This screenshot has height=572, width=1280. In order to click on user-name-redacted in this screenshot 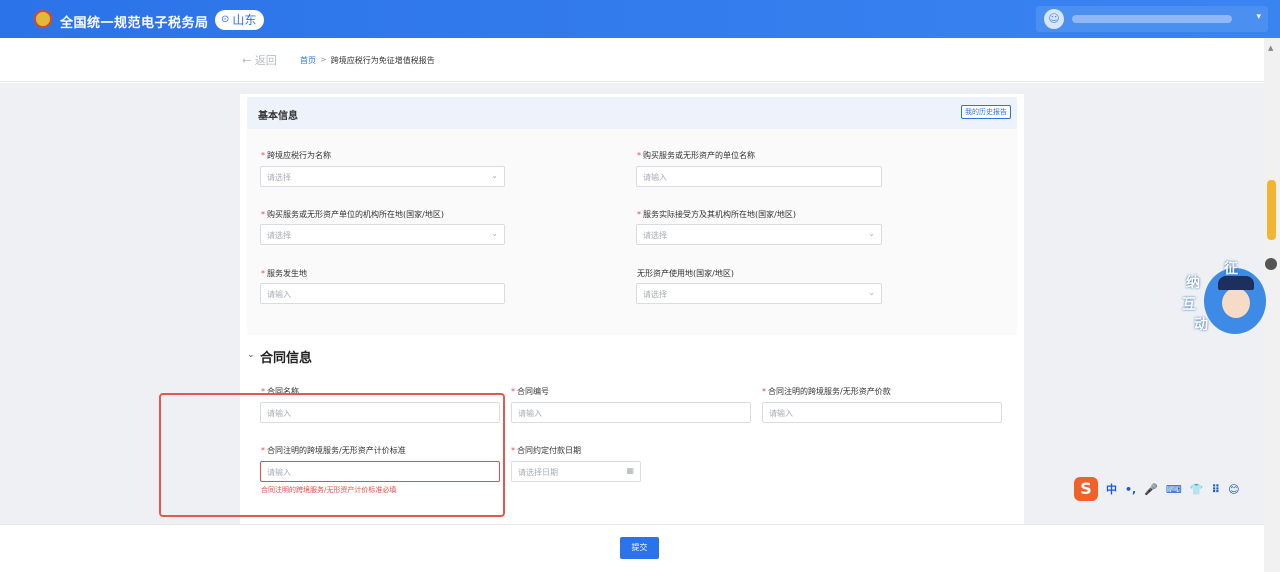, I will do `click(1152, 19)`.